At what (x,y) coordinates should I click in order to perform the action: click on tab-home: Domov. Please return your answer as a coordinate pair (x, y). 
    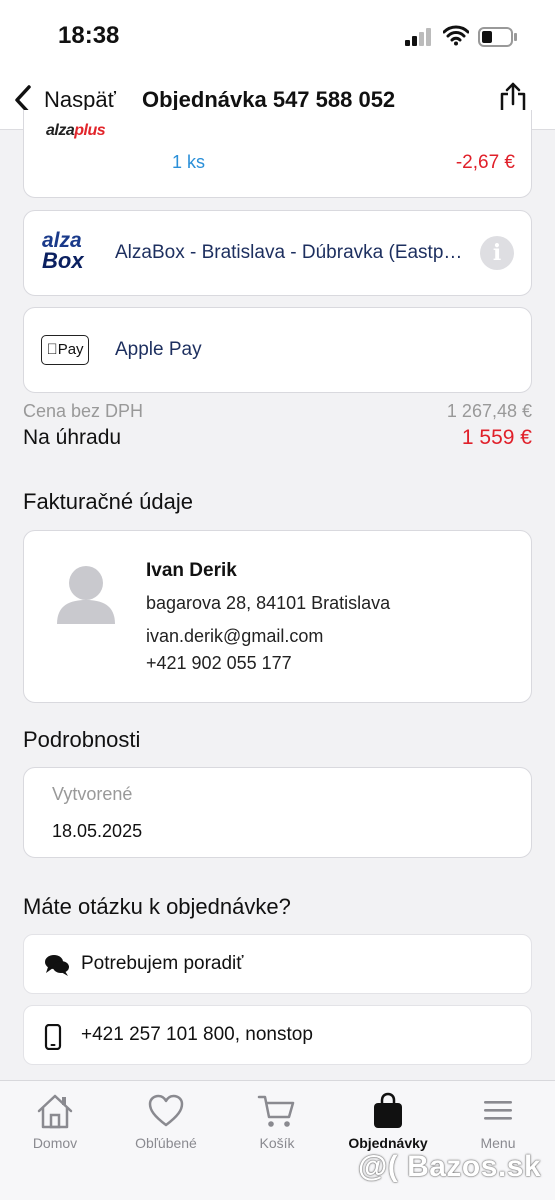
    Looking at the image, I should click on (55, 1121).